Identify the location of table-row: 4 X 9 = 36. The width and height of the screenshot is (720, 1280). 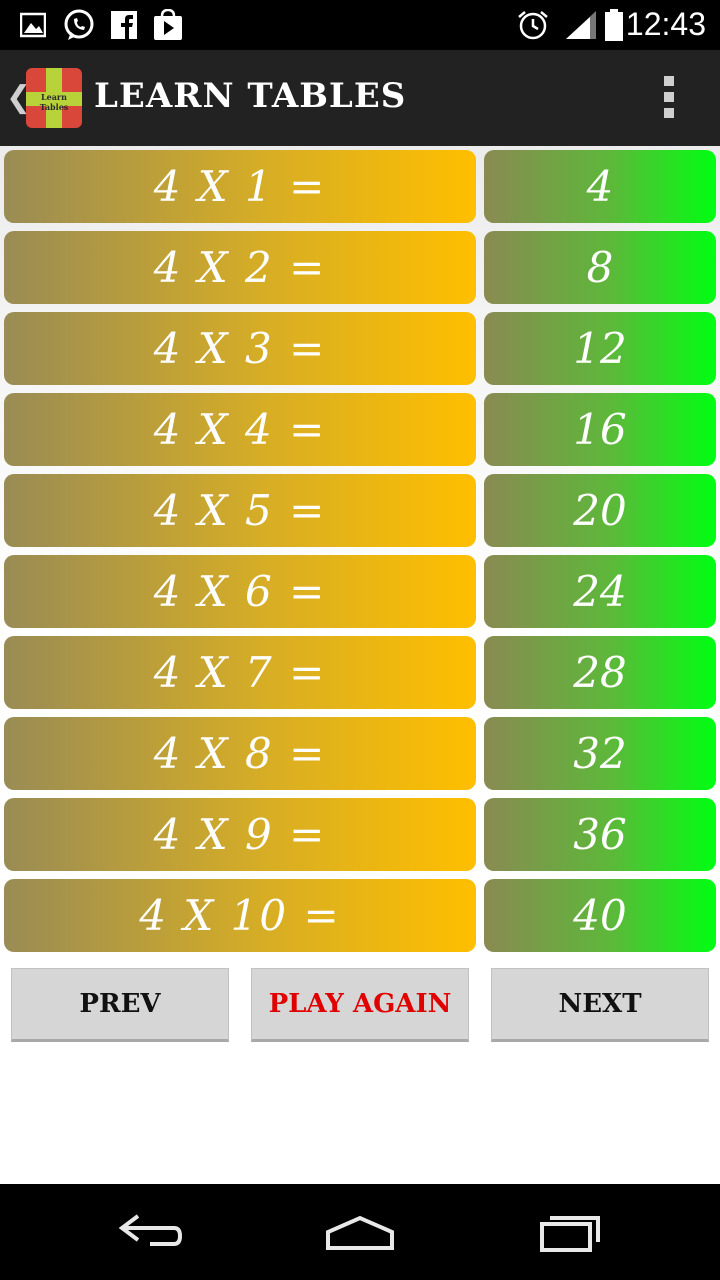
(360, 834).